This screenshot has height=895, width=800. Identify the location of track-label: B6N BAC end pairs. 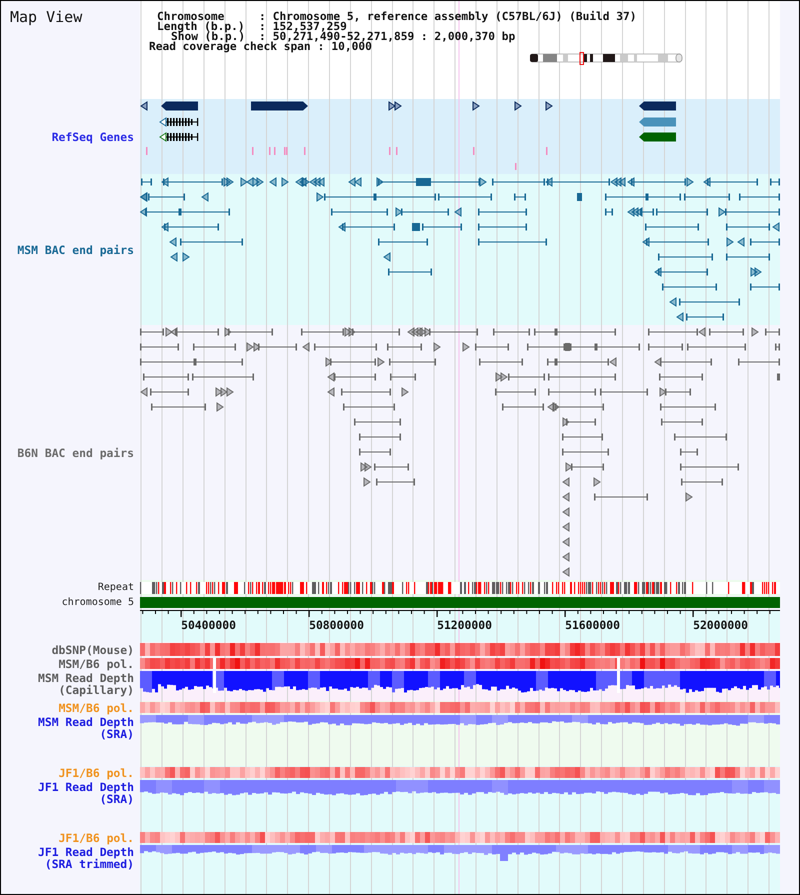
(75, 452).